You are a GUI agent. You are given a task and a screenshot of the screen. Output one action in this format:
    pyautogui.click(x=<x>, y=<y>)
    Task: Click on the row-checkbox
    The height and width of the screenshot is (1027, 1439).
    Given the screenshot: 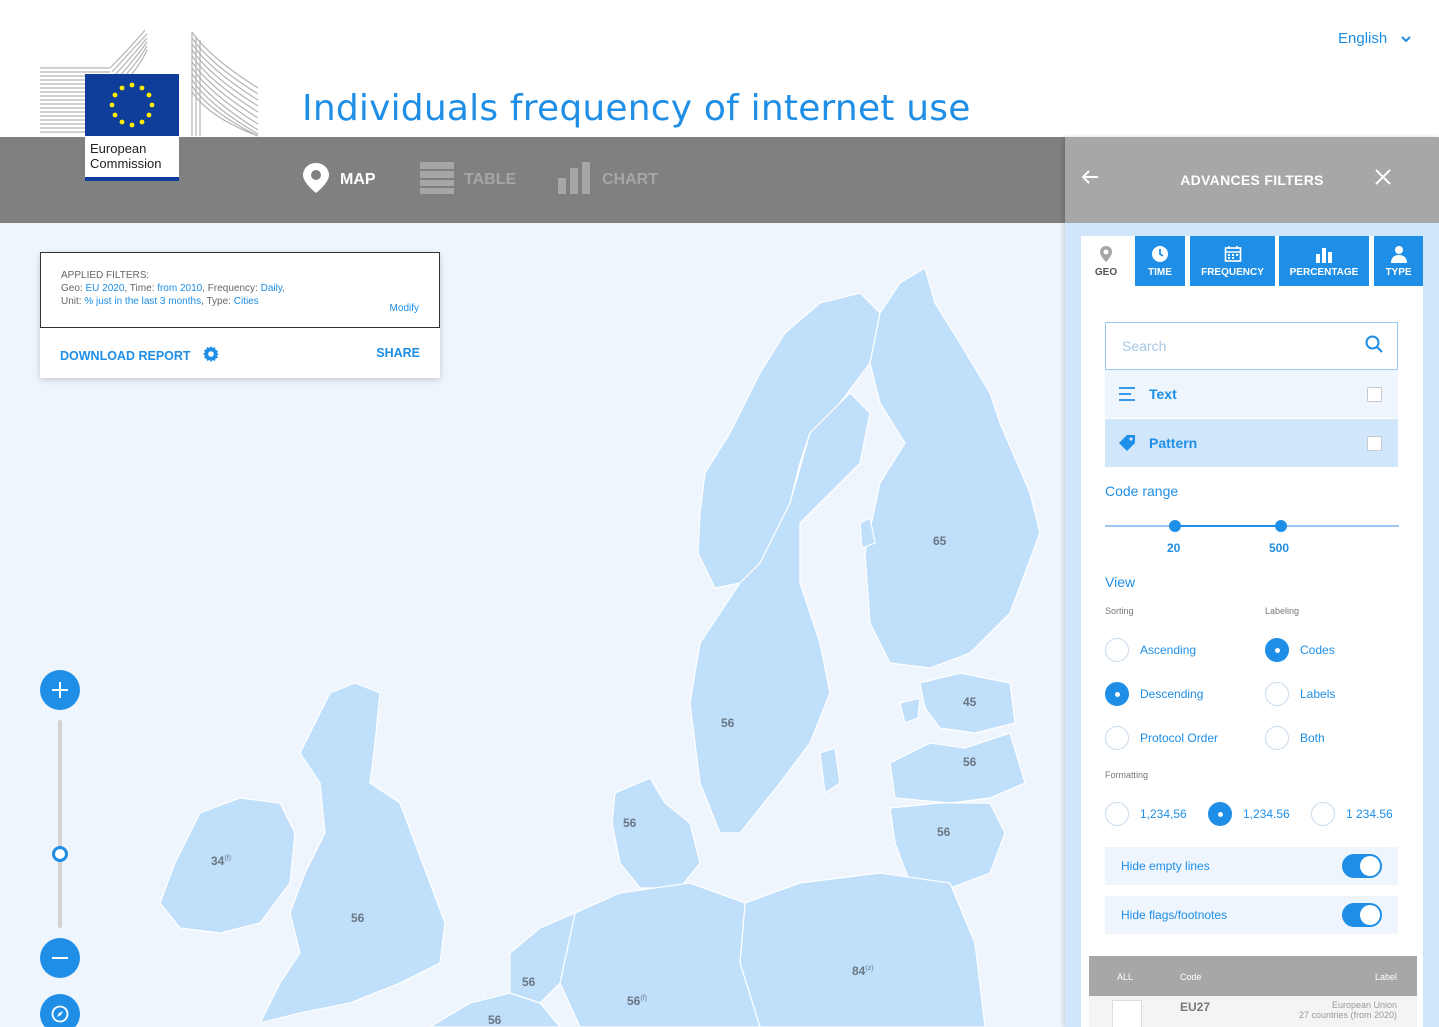 What is the action you would take?
    pyautogui.click(x=1127, y=1013)
    